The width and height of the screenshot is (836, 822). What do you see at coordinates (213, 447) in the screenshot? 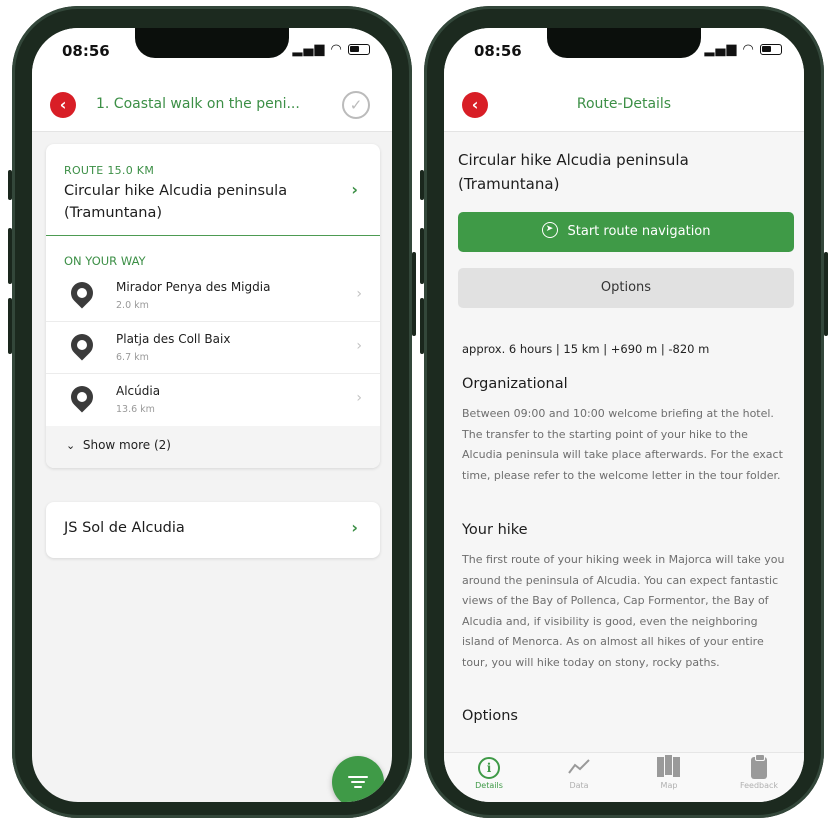
I see `show-more-button: ⌄ Show more (2)` at bounding box center [213, 447].